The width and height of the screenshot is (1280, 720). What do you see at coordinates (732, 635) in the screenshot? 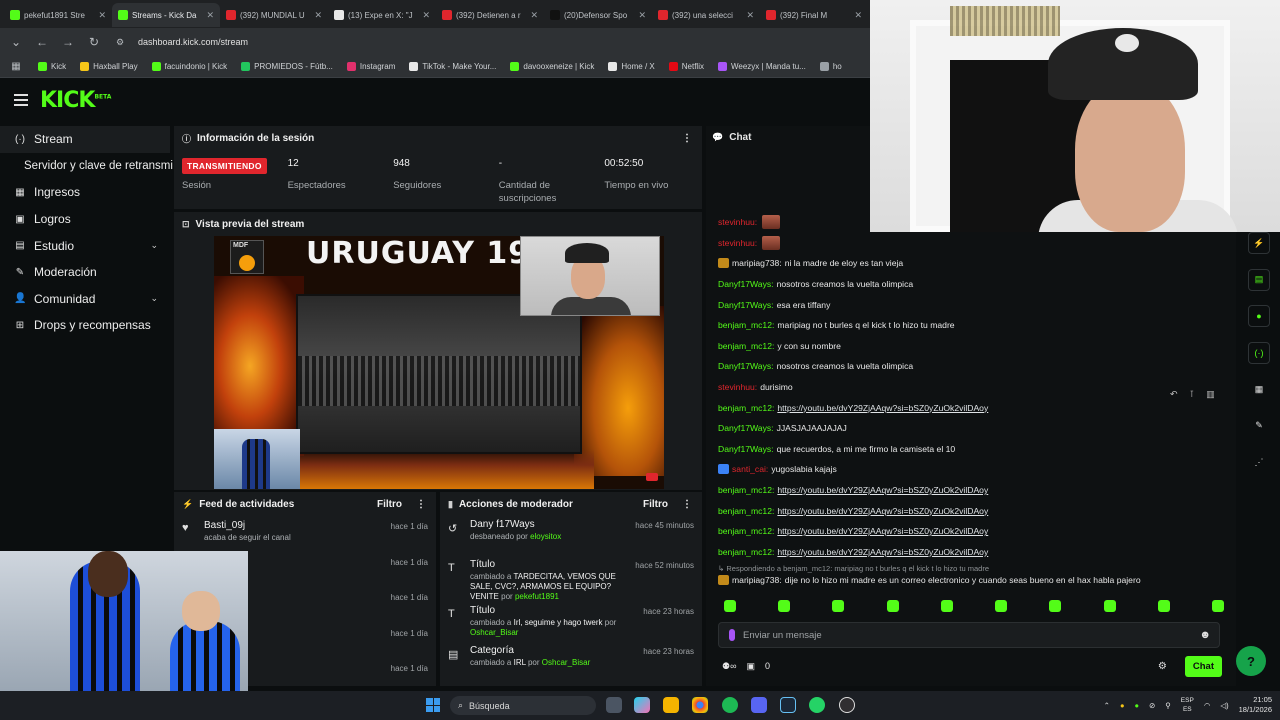
I see `mic-icon` at bounding box center [732, 635].